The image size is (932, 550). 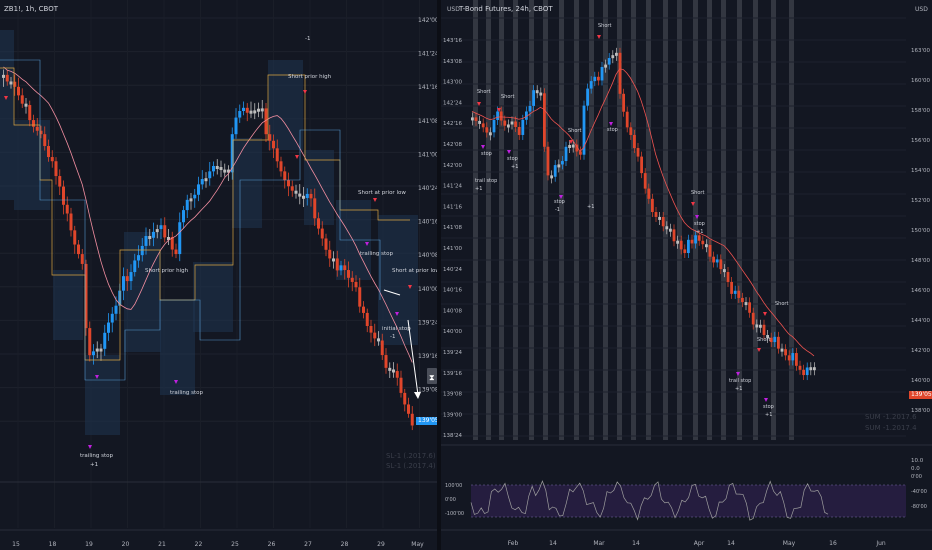 I want to click on right-watermark-2: SUM -1.2017.4, so click(x=891, y=428).